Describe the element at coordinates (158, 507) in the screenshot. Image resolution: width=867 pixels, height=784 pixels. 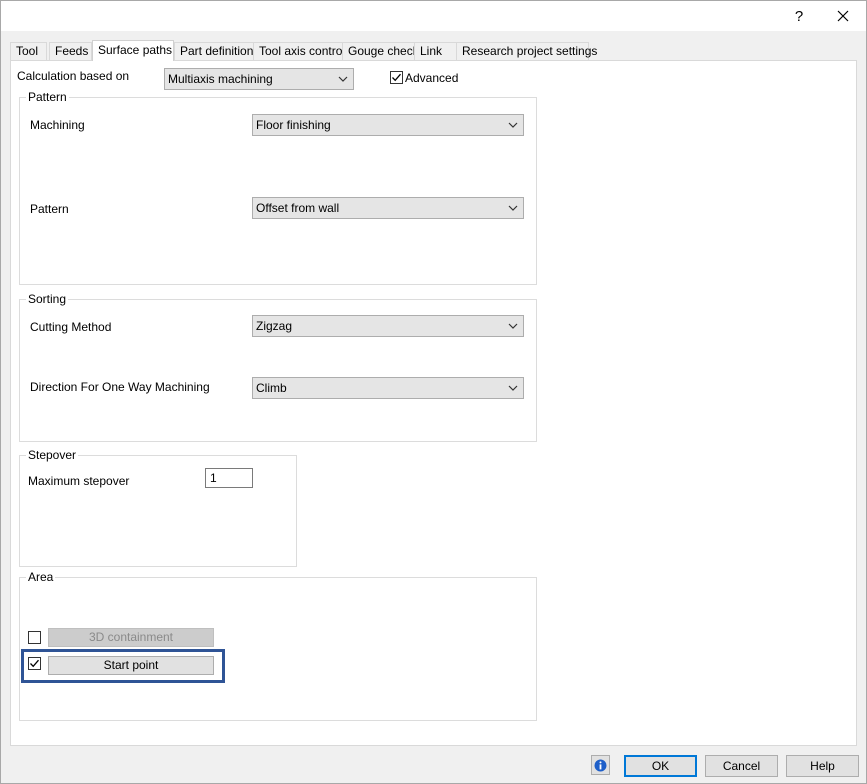
I see `stepover-group: Stepover Maximum stepover 1` at that location.